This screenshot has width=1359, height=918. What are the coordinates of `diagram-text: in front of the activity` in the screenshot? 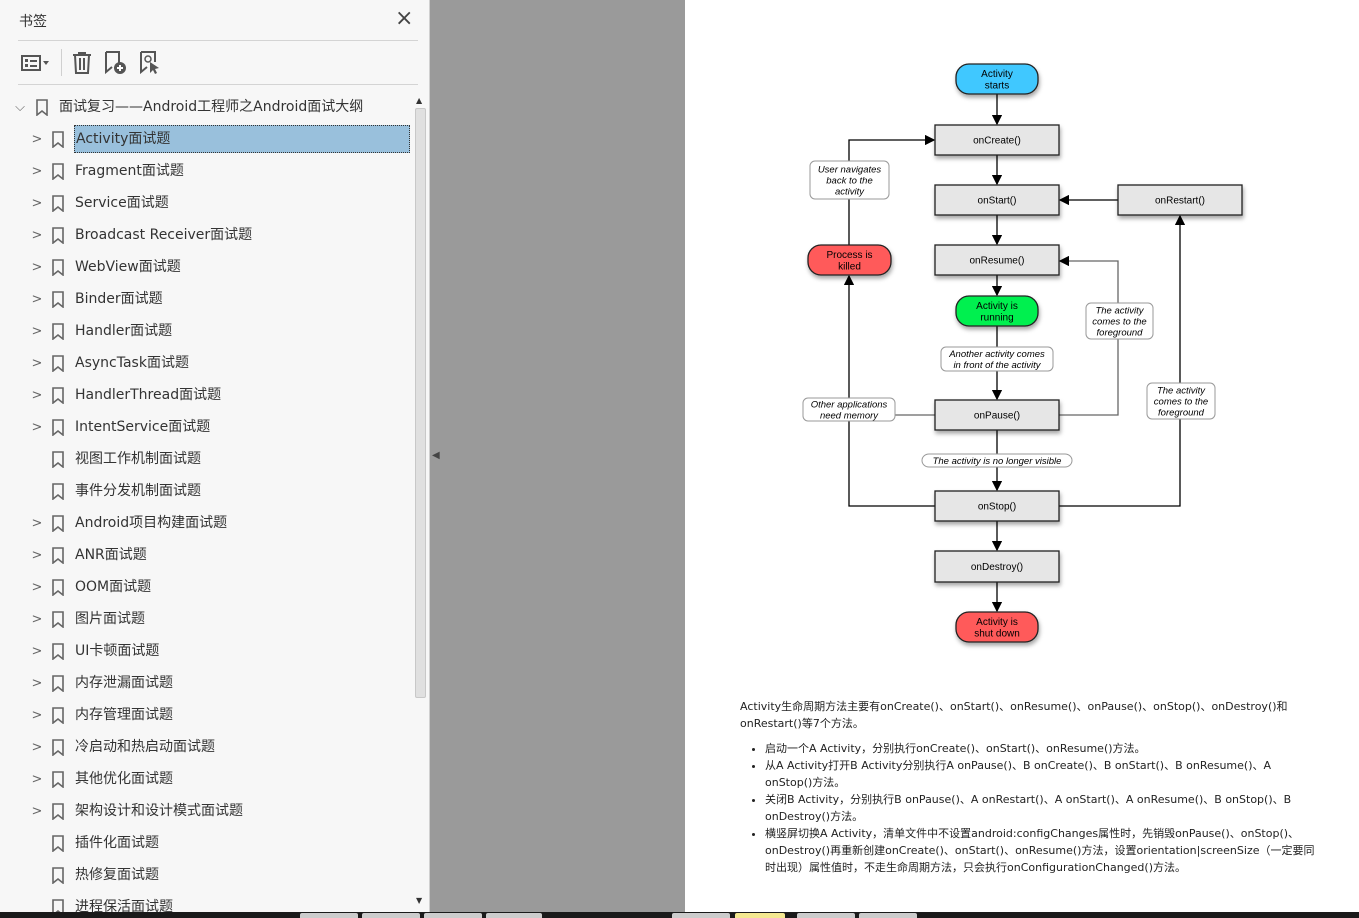 It's located at (997, 365).